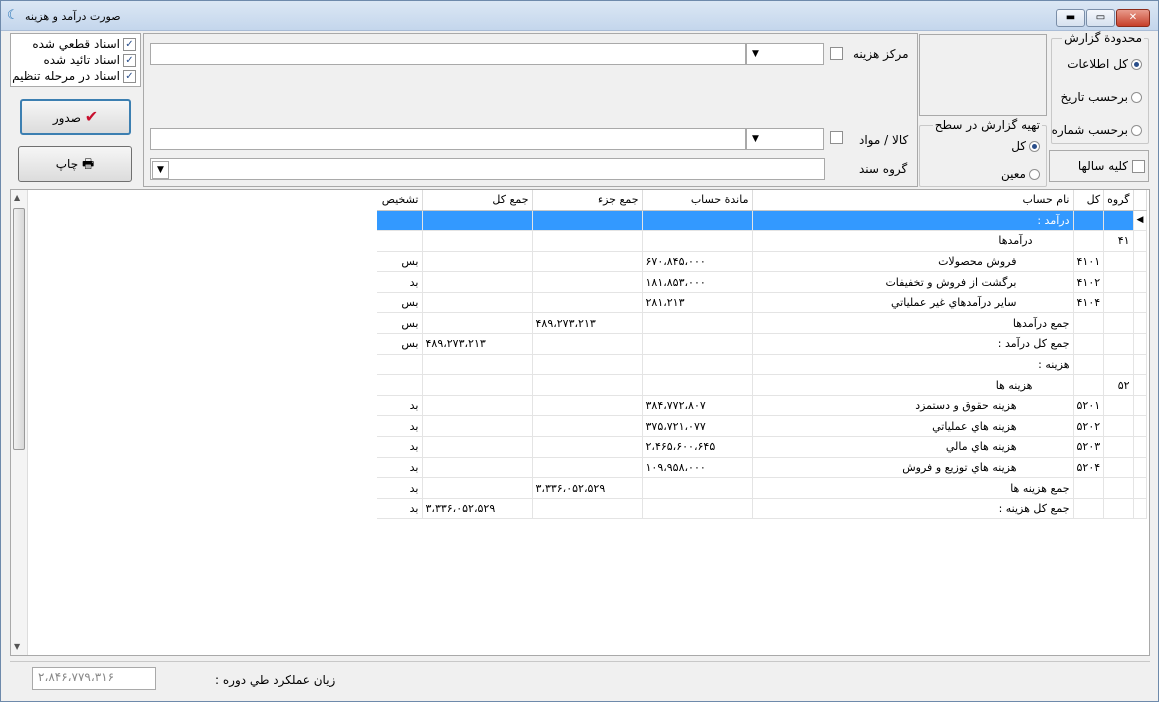 The width and height of the screenshot is (1159, 702). I want to click on cell-balance: ۶۷۰،۸۴۵،۰۰۰, so click(697, 262).